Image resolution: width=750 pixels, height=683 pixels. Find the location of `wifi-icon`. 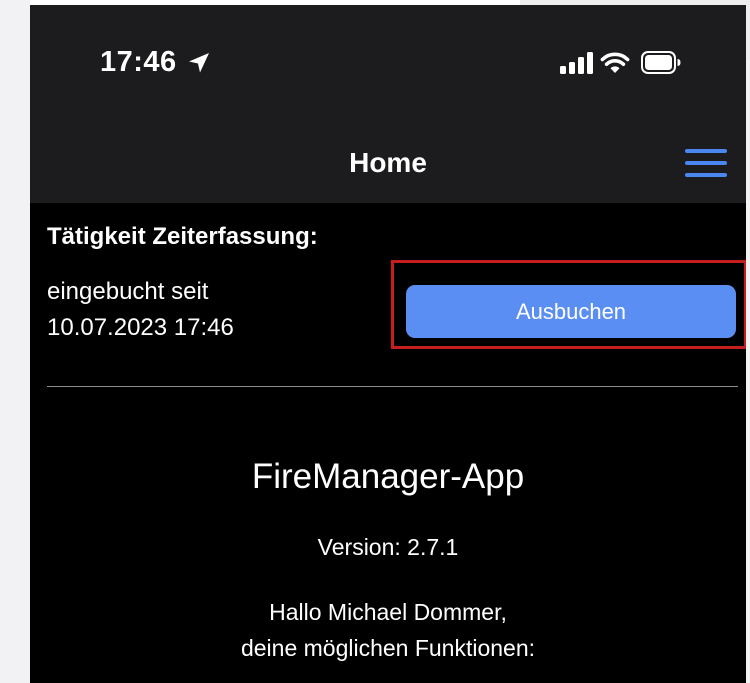

wifi-icon is located at coordinates (615, 62).